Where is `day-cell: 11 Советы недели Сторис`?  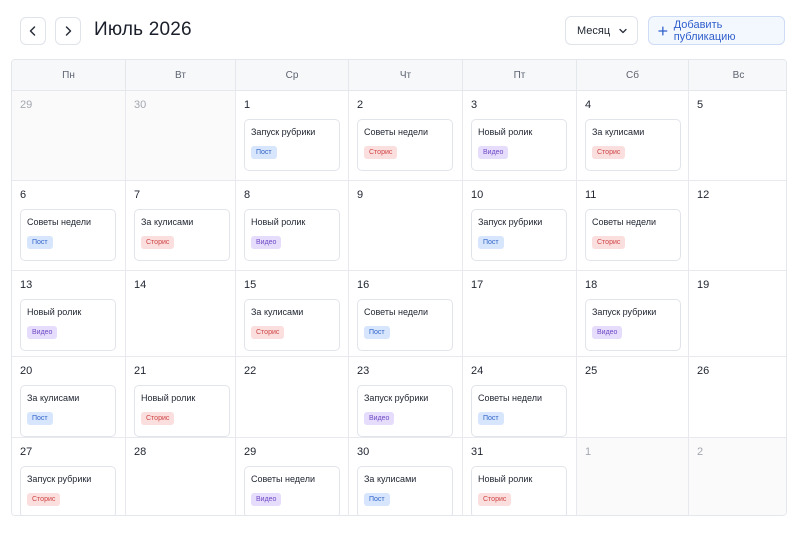 day-cell: 11 Советы недели Сторис is located at coordinates (633, 226).